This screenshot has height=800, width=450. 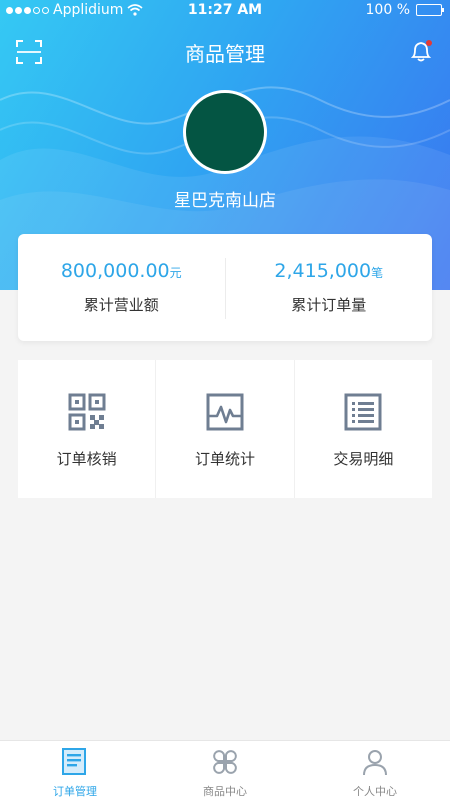 I want to click on status-bar: Applidium 11:27 AM 100 %, so click(x=225, y=11).